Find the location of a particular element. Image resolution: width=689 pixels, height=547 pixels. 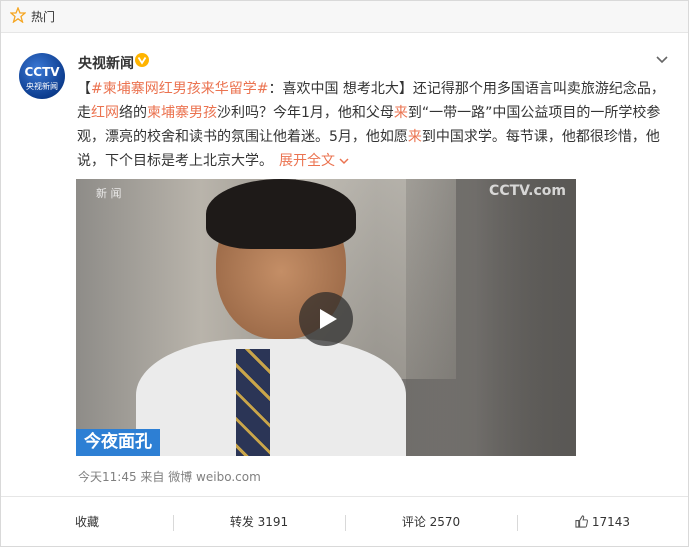

highlight-2: 柬埔寨男孩 is located at coordinates (182, 113).